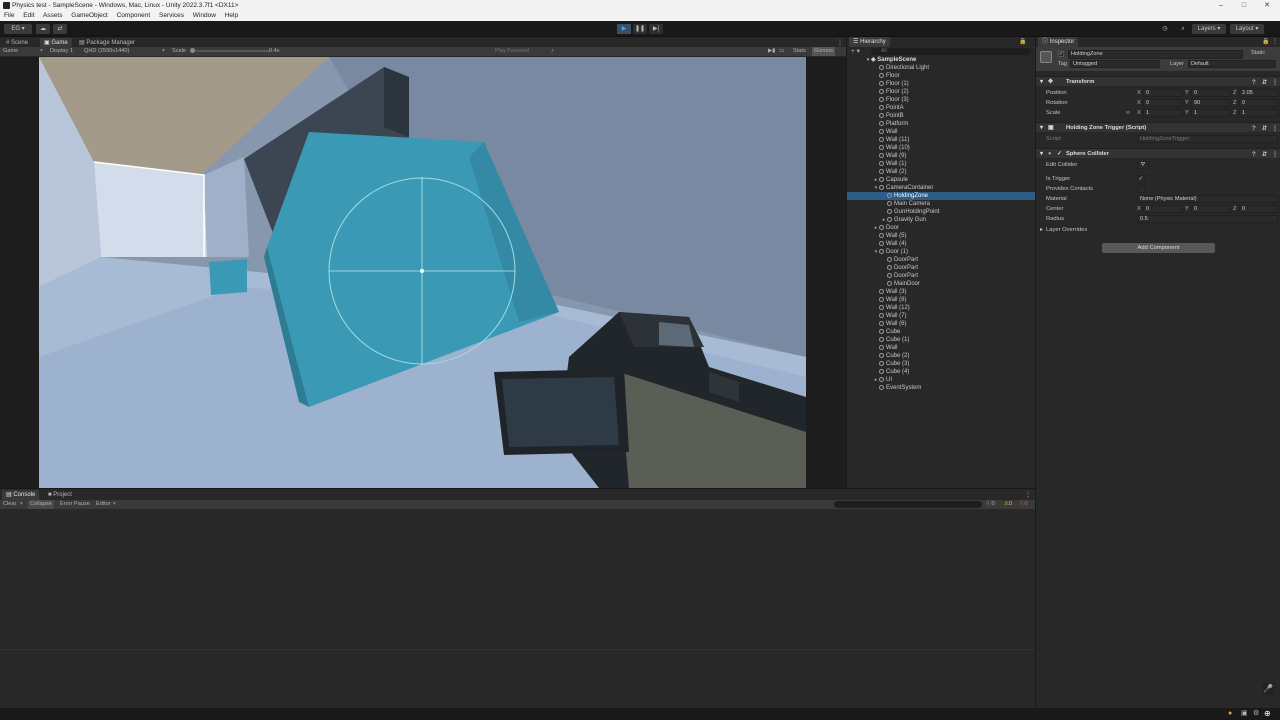 This screenshot has height=720, width=1280. What do you see at coordinates (781, 51) in the screenshot?
I see `aspect-icon: ▭` at bounding box center [781, 51].